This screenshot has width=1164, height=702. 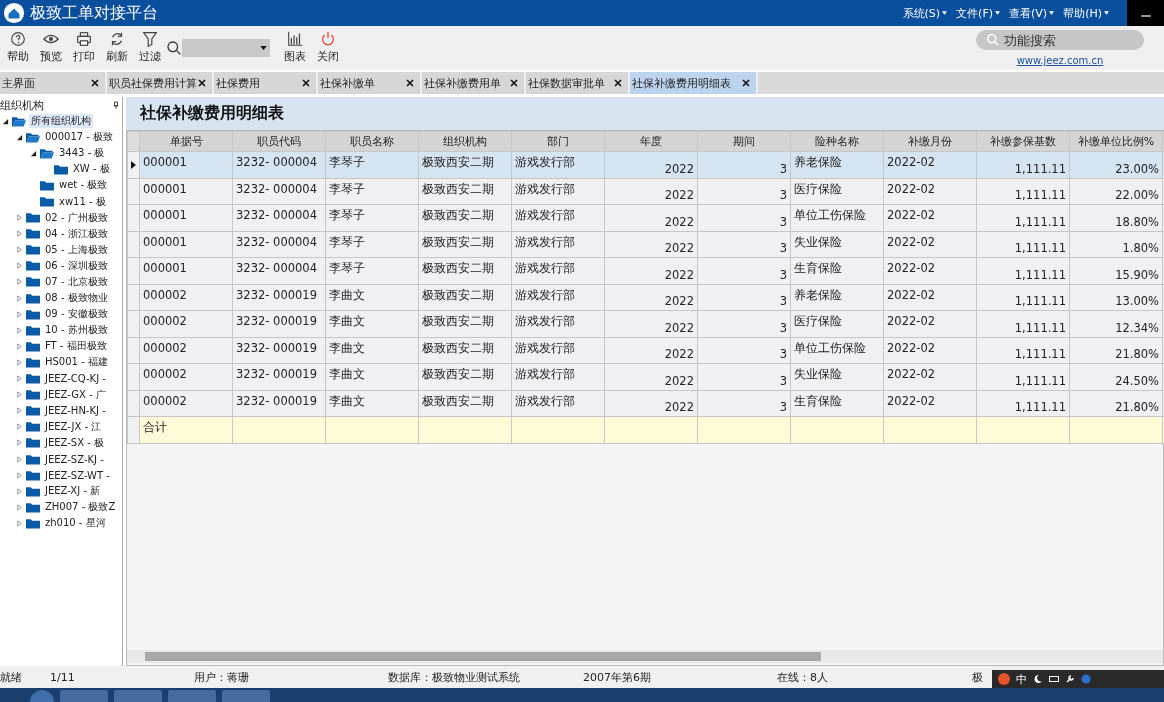 What do you see at coordinates (837, 141) in the screenshot?
I see `column-header: 险种名称` at bounding box center [837, 141].